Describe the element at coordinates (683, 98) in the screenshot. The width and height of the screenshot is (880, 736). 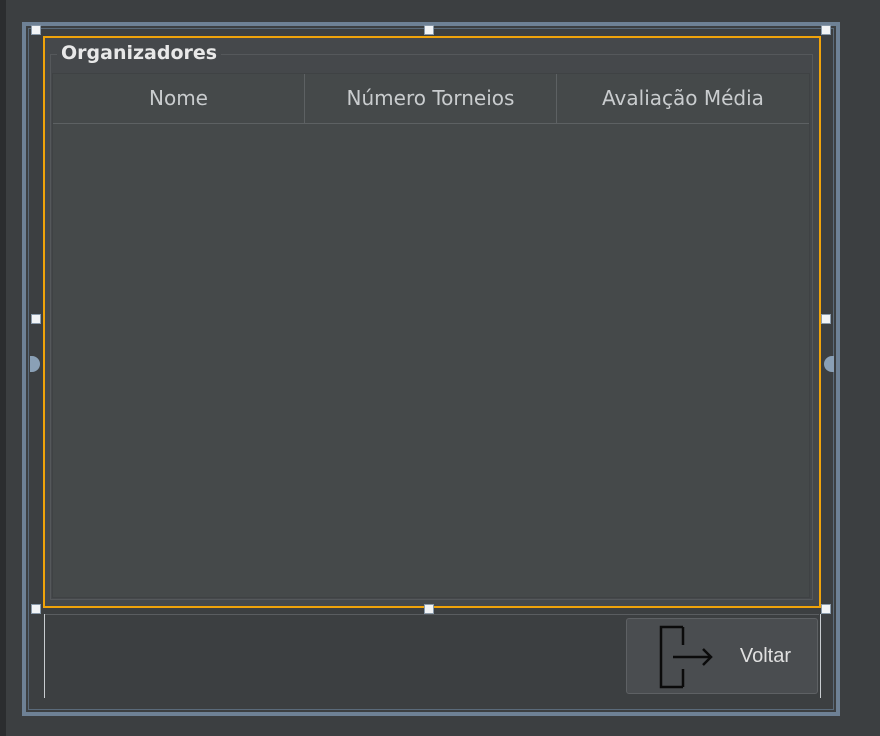
I see `column-header-avaliacao-media: Avaliação Média` at that location.